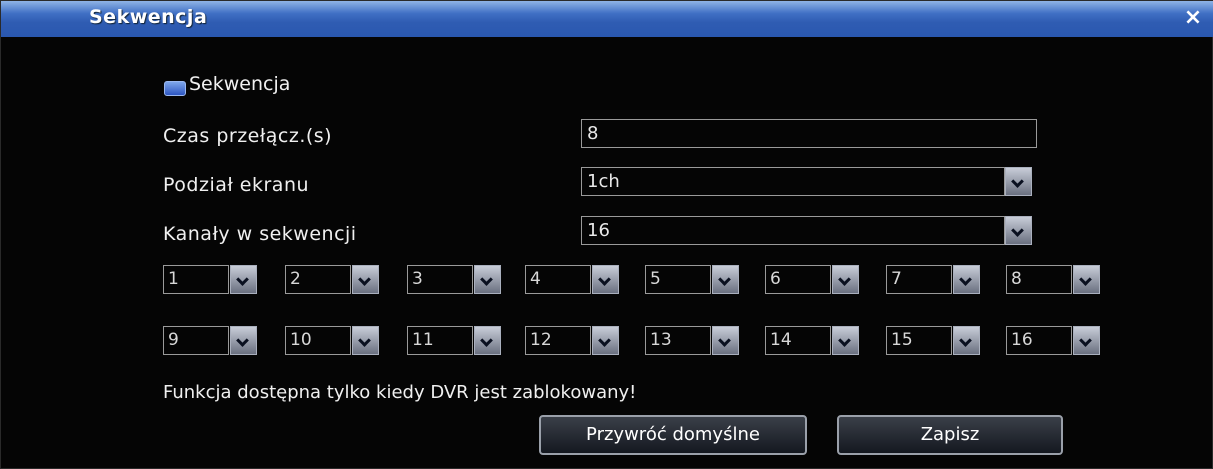 The image size is (1213, 469). I want to click on channel-slot-7: 7, so click(919, 279).